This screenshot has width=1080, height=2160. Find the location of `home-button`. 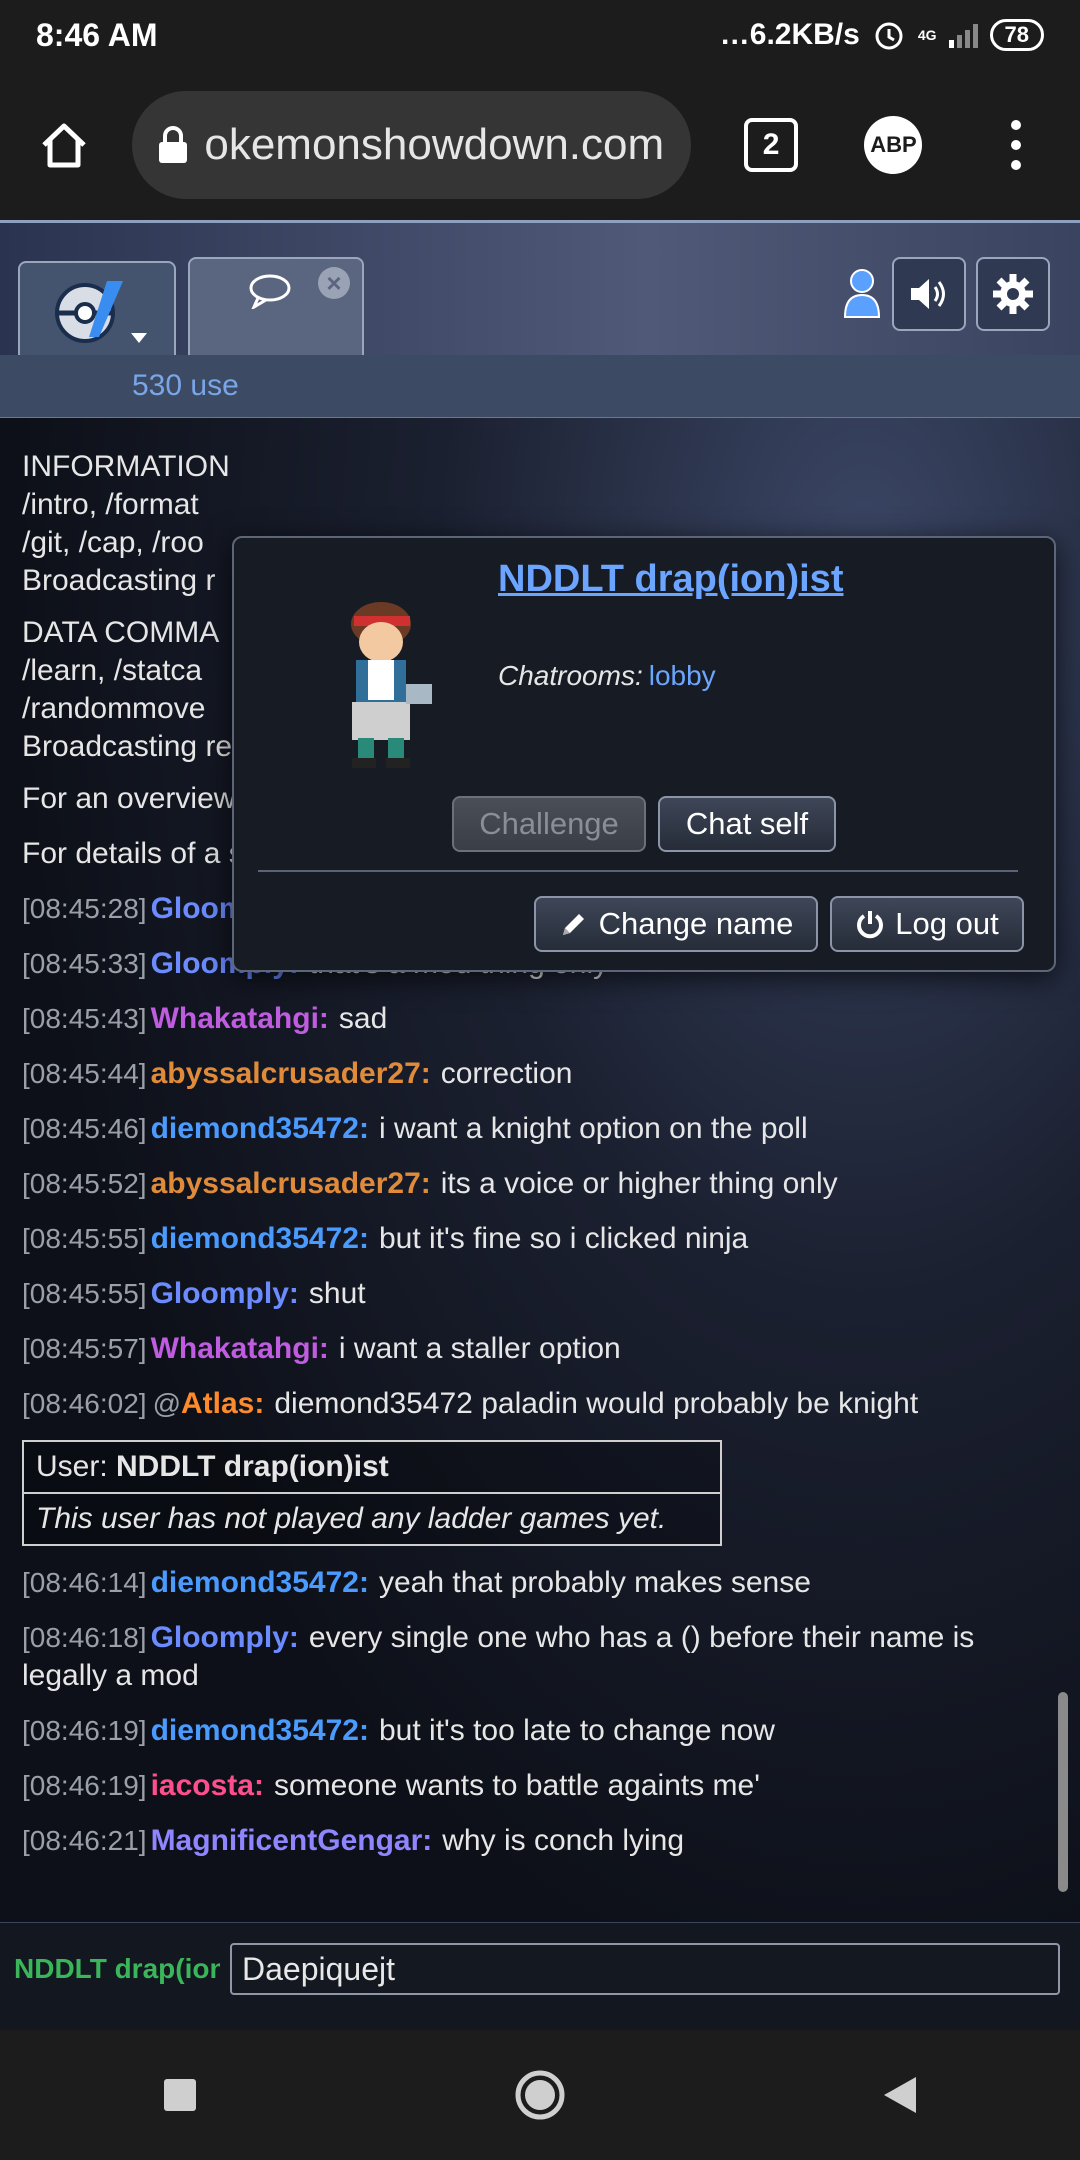

home-button is located at coordinates (64, 145).